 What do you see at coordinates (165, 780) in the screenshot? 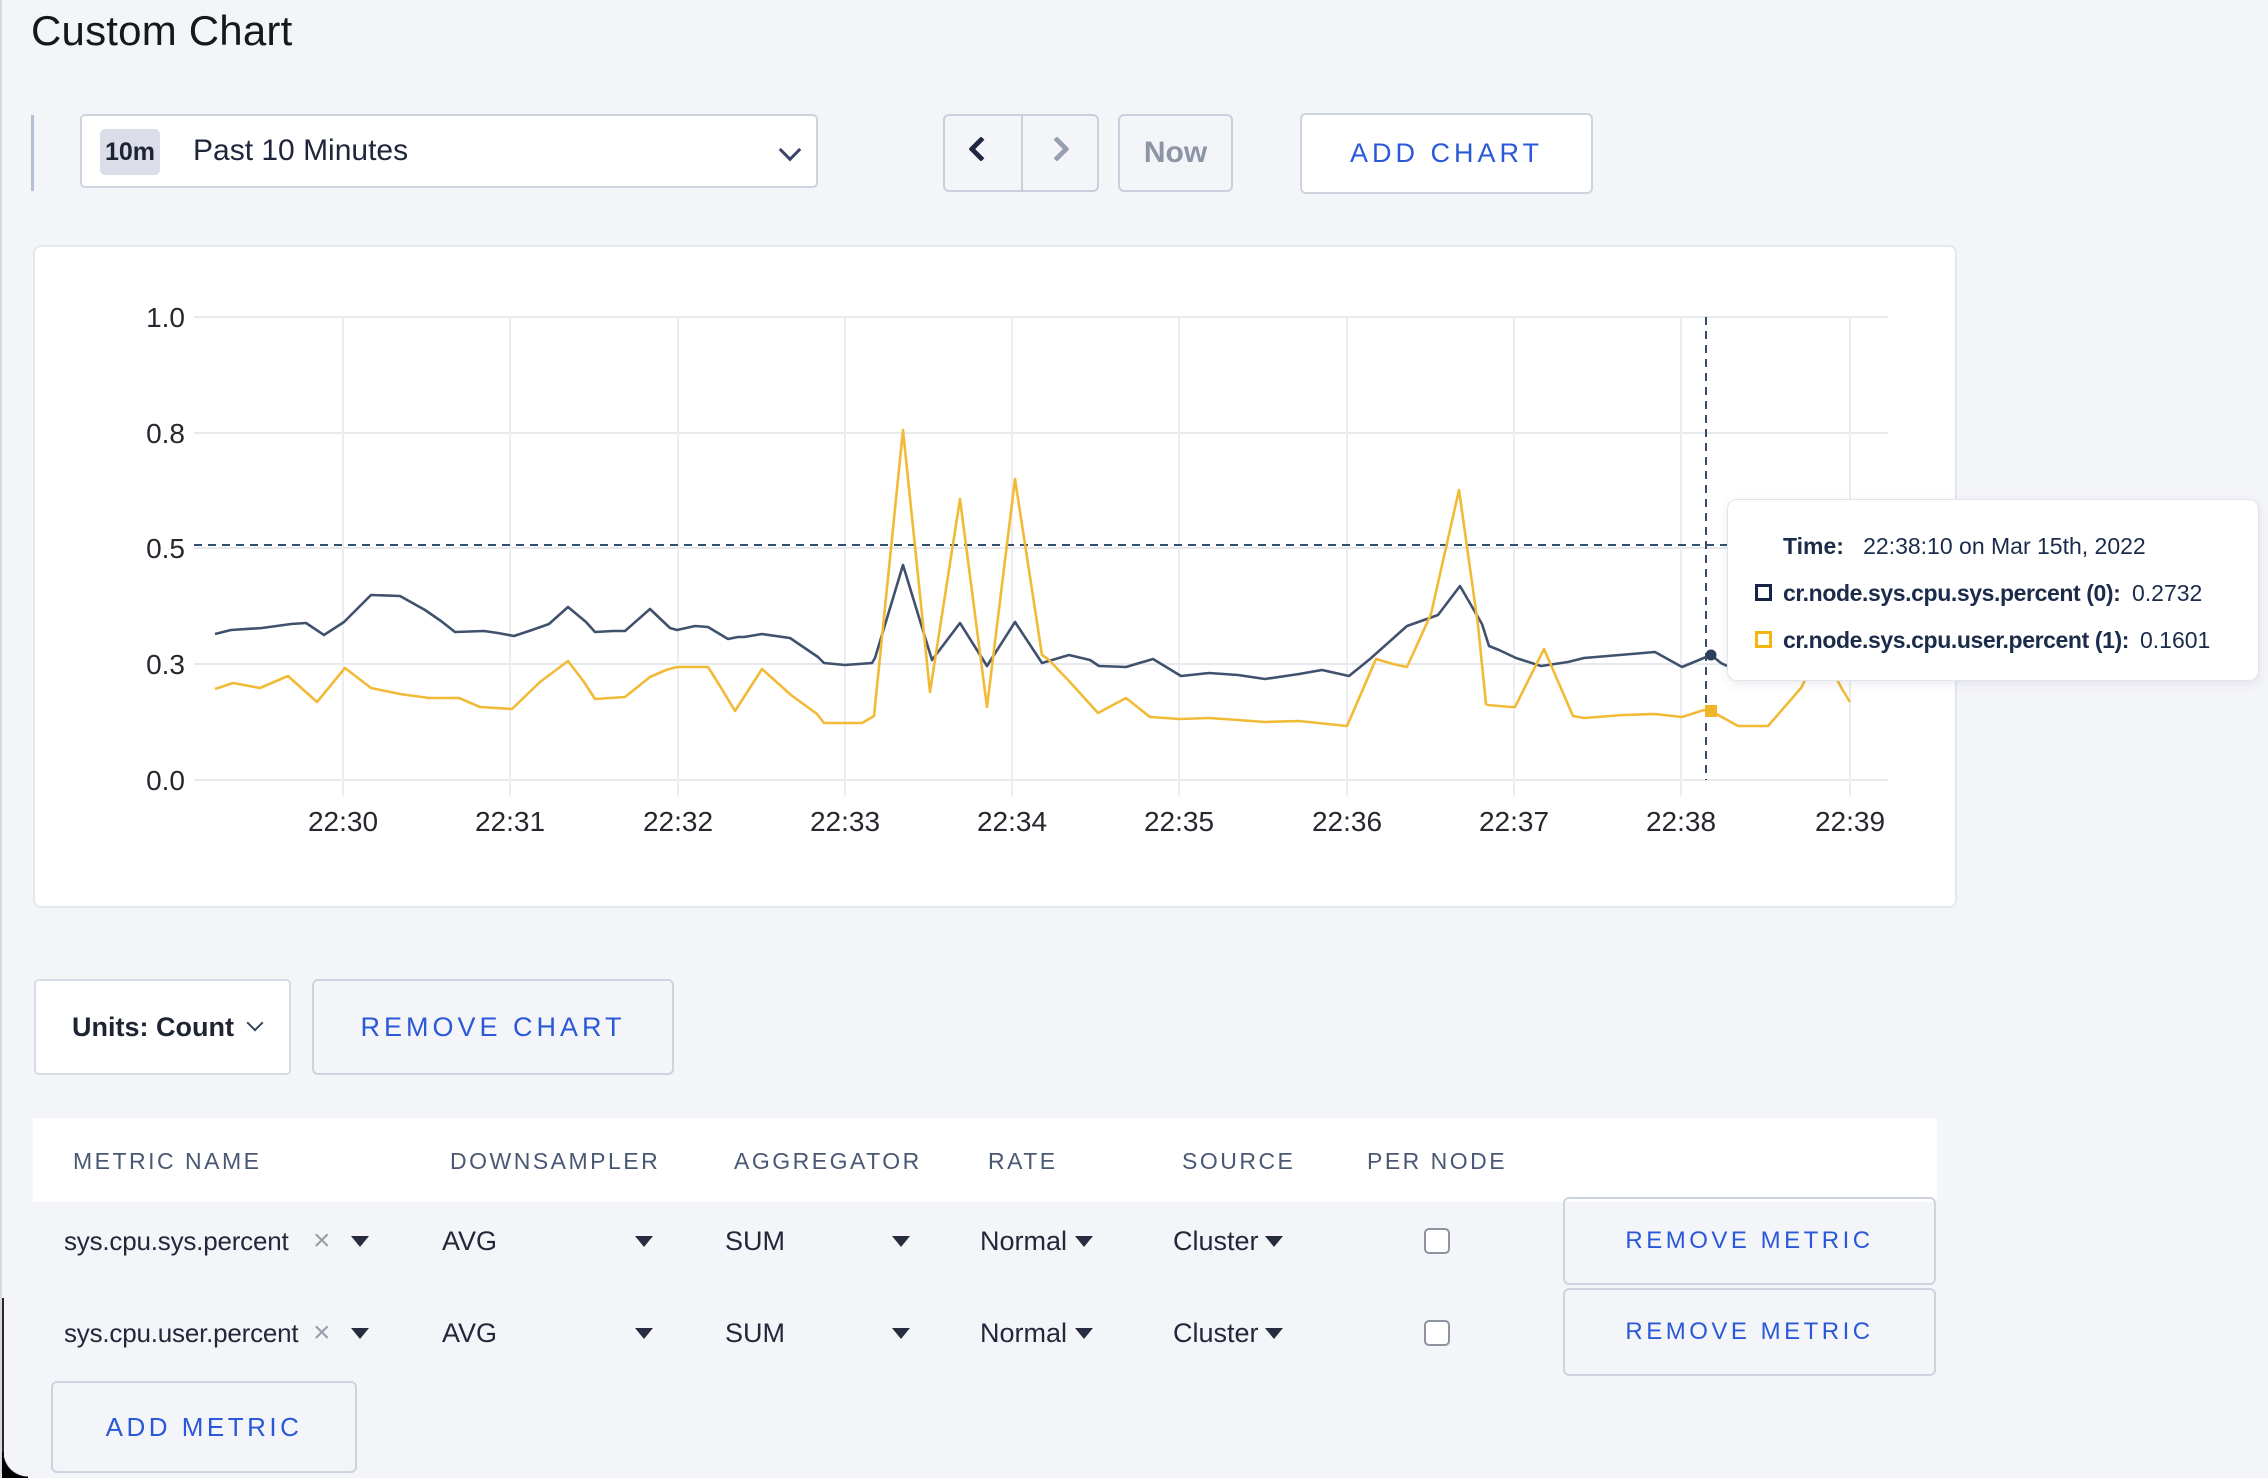
I see `svg-text: 0.0` at bounding box center [165, 780].